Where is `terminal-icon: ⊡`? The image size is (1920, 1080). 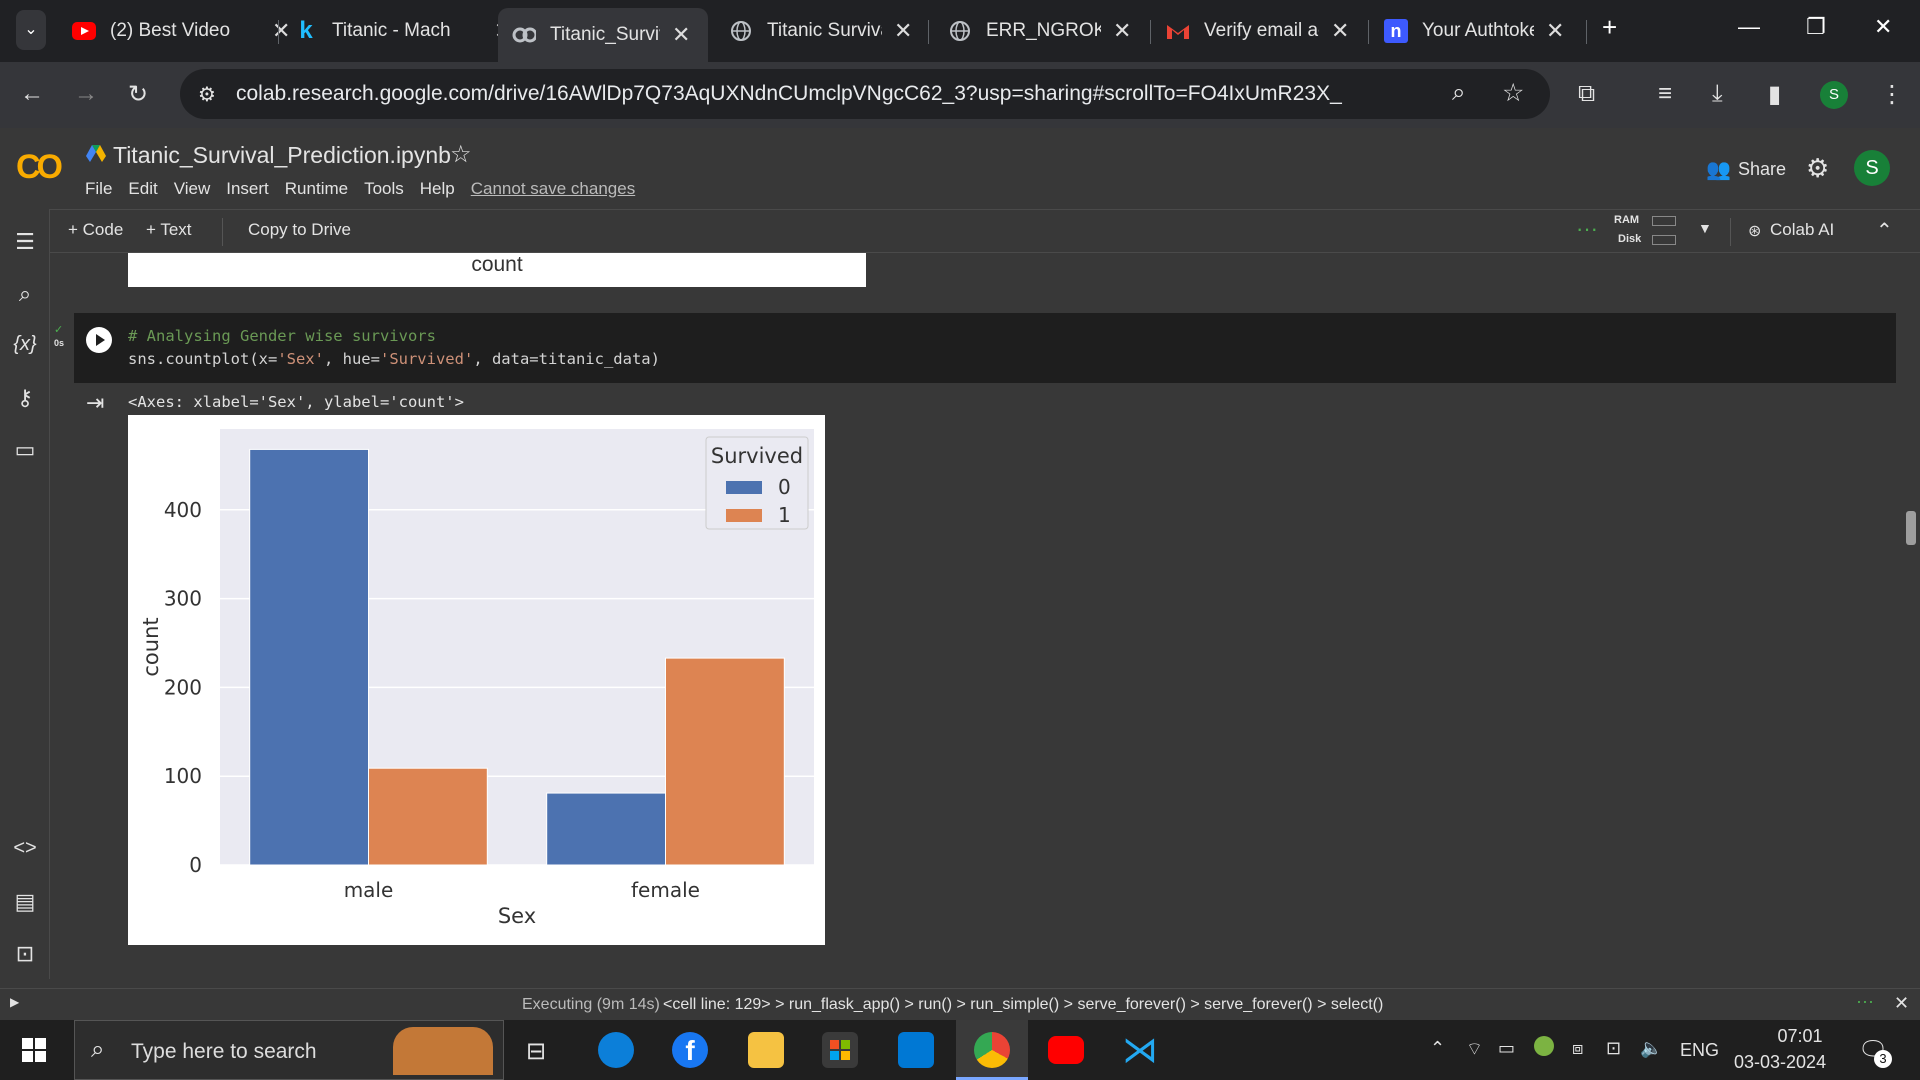
terminal-icon: ⊡ is located at coordinates (25, 954).